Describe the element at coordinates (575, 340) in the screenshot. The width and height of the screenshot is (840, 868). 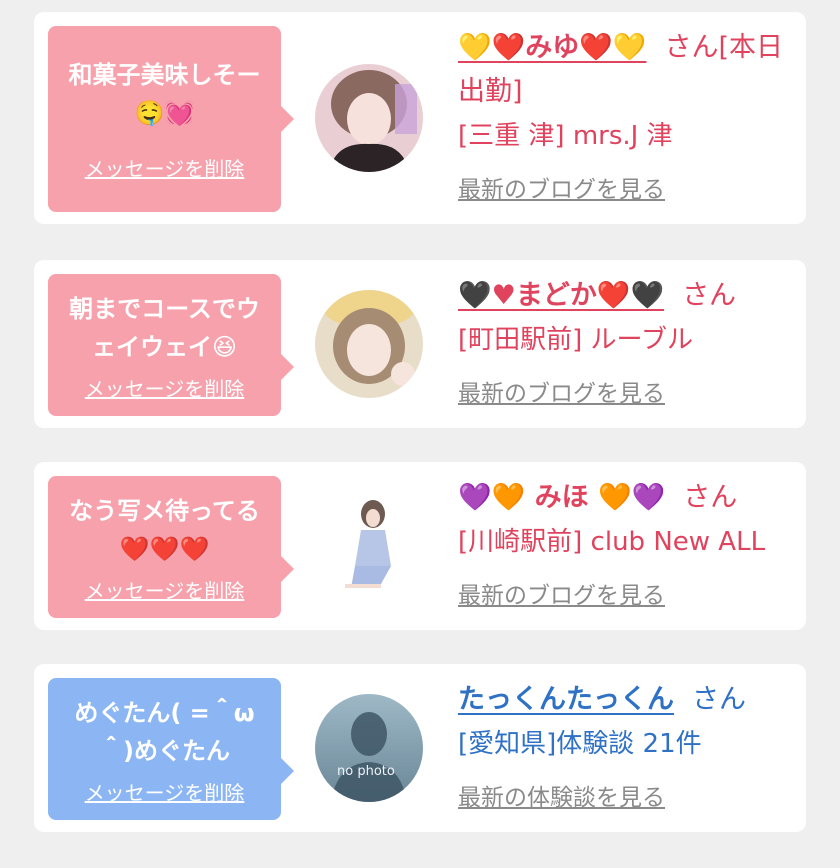
I see `shop-name: [町田駅前] ルーブル` at that location.